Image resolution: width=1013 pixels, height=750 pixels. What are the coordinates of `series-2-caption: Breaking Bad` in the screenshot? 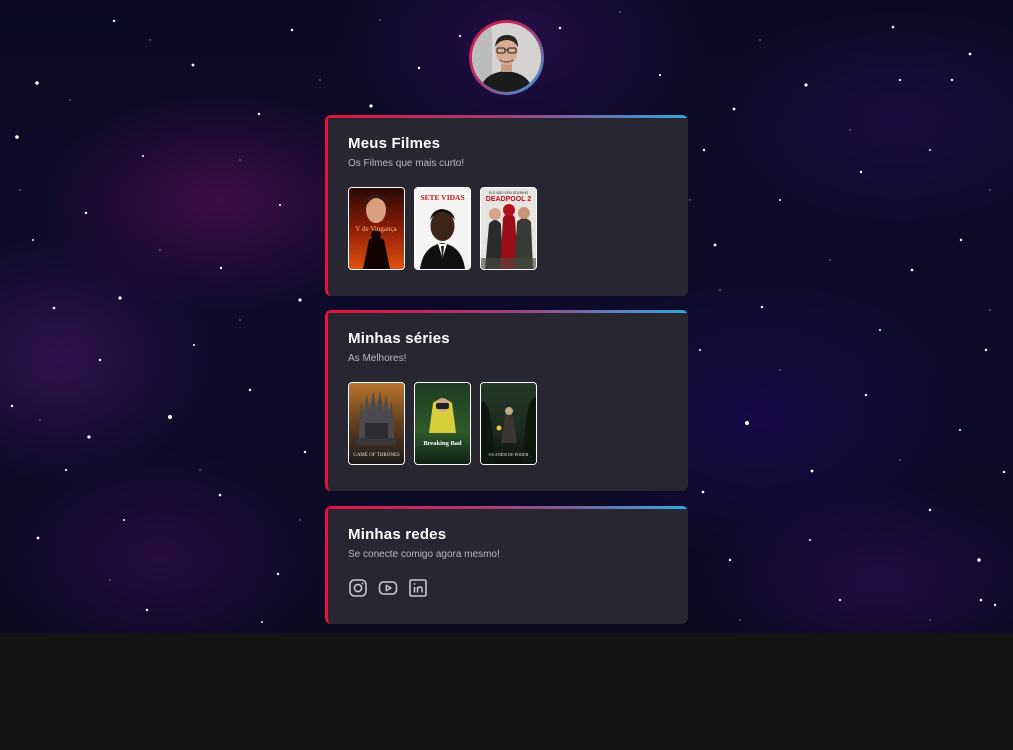 It's located at (442, 443).